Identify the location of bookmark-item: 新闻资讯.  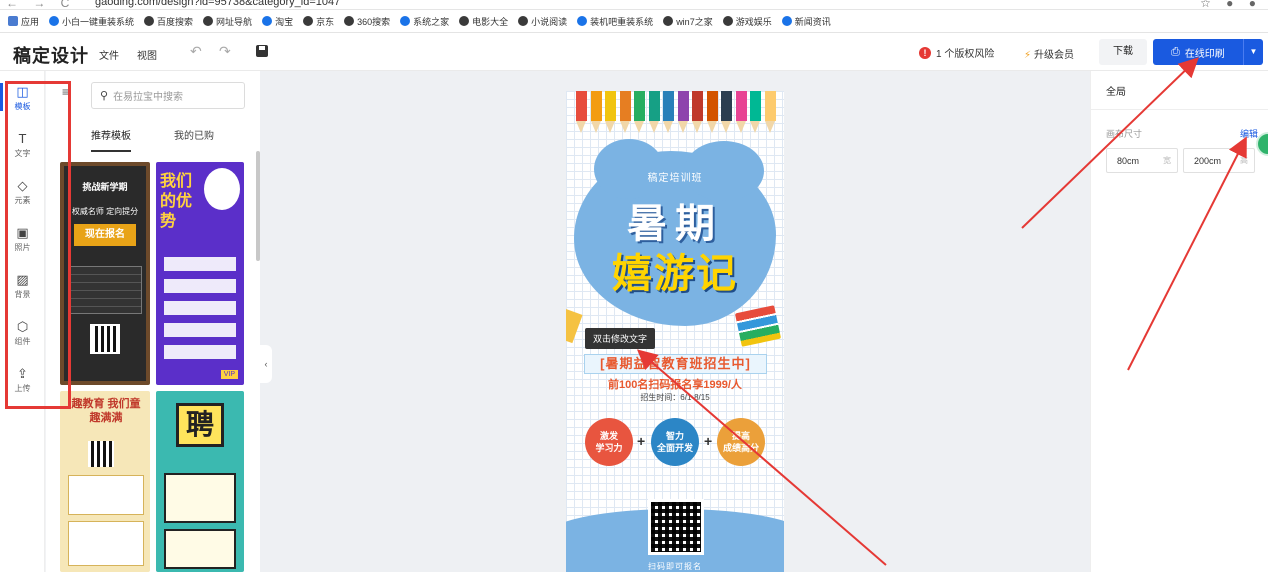
(806, 21).